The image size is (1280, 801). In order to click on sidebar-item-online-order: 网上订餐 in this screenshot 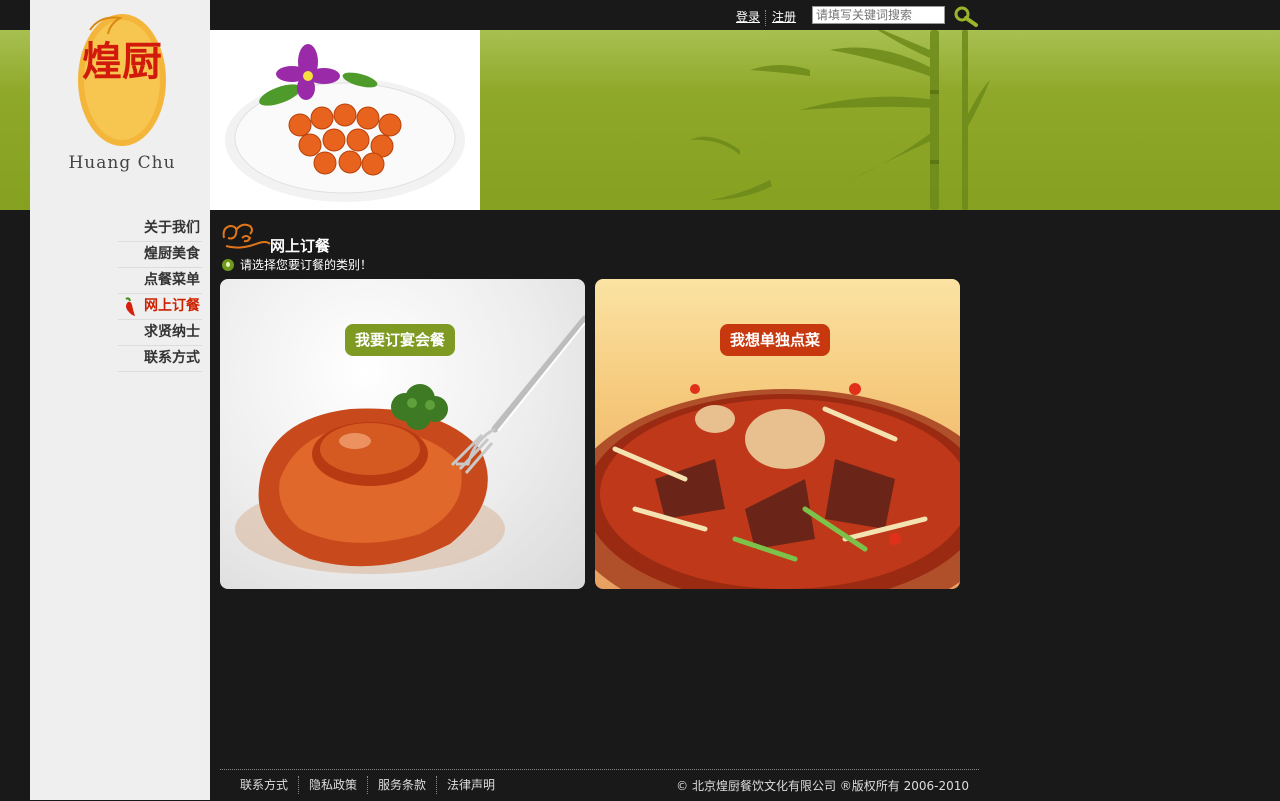, I will do `click(160, 307)`.